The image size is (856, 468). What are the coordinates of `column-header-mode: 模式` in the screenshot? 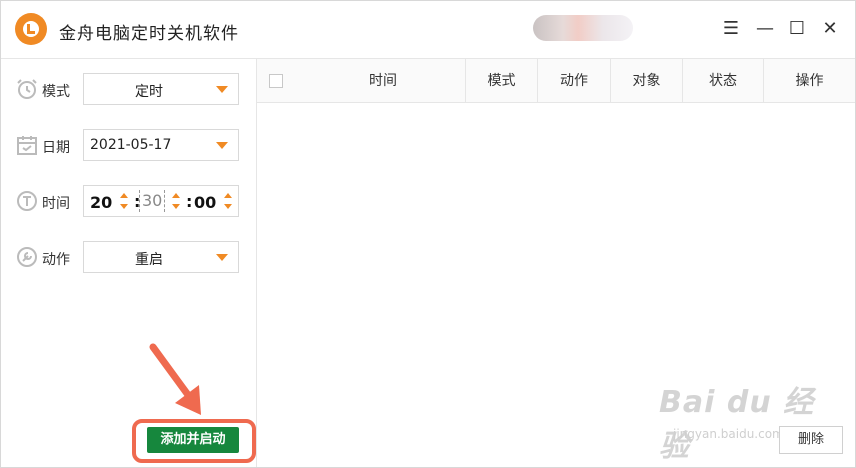 It's located at (501, 81).